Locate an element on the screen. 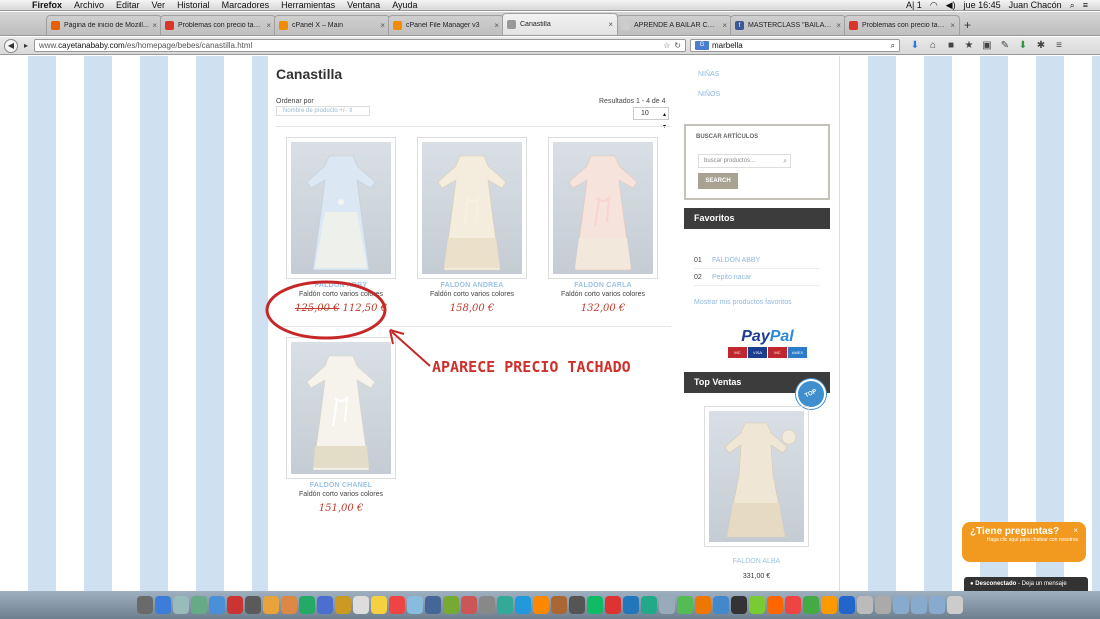 This screenshot has width=1100, height=619. chat-bubble-icon: ● is located at coordinates (972, 584).